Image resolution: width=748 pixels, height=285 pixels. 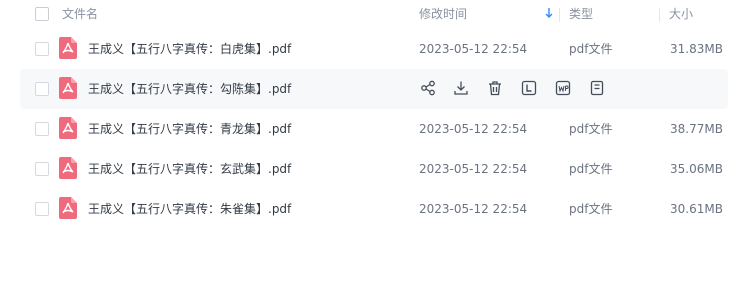 What do you see at coordinates (696, 129) in the screenshot?
I see `file-size: 38.77MB` at bounding box center [696, 129].